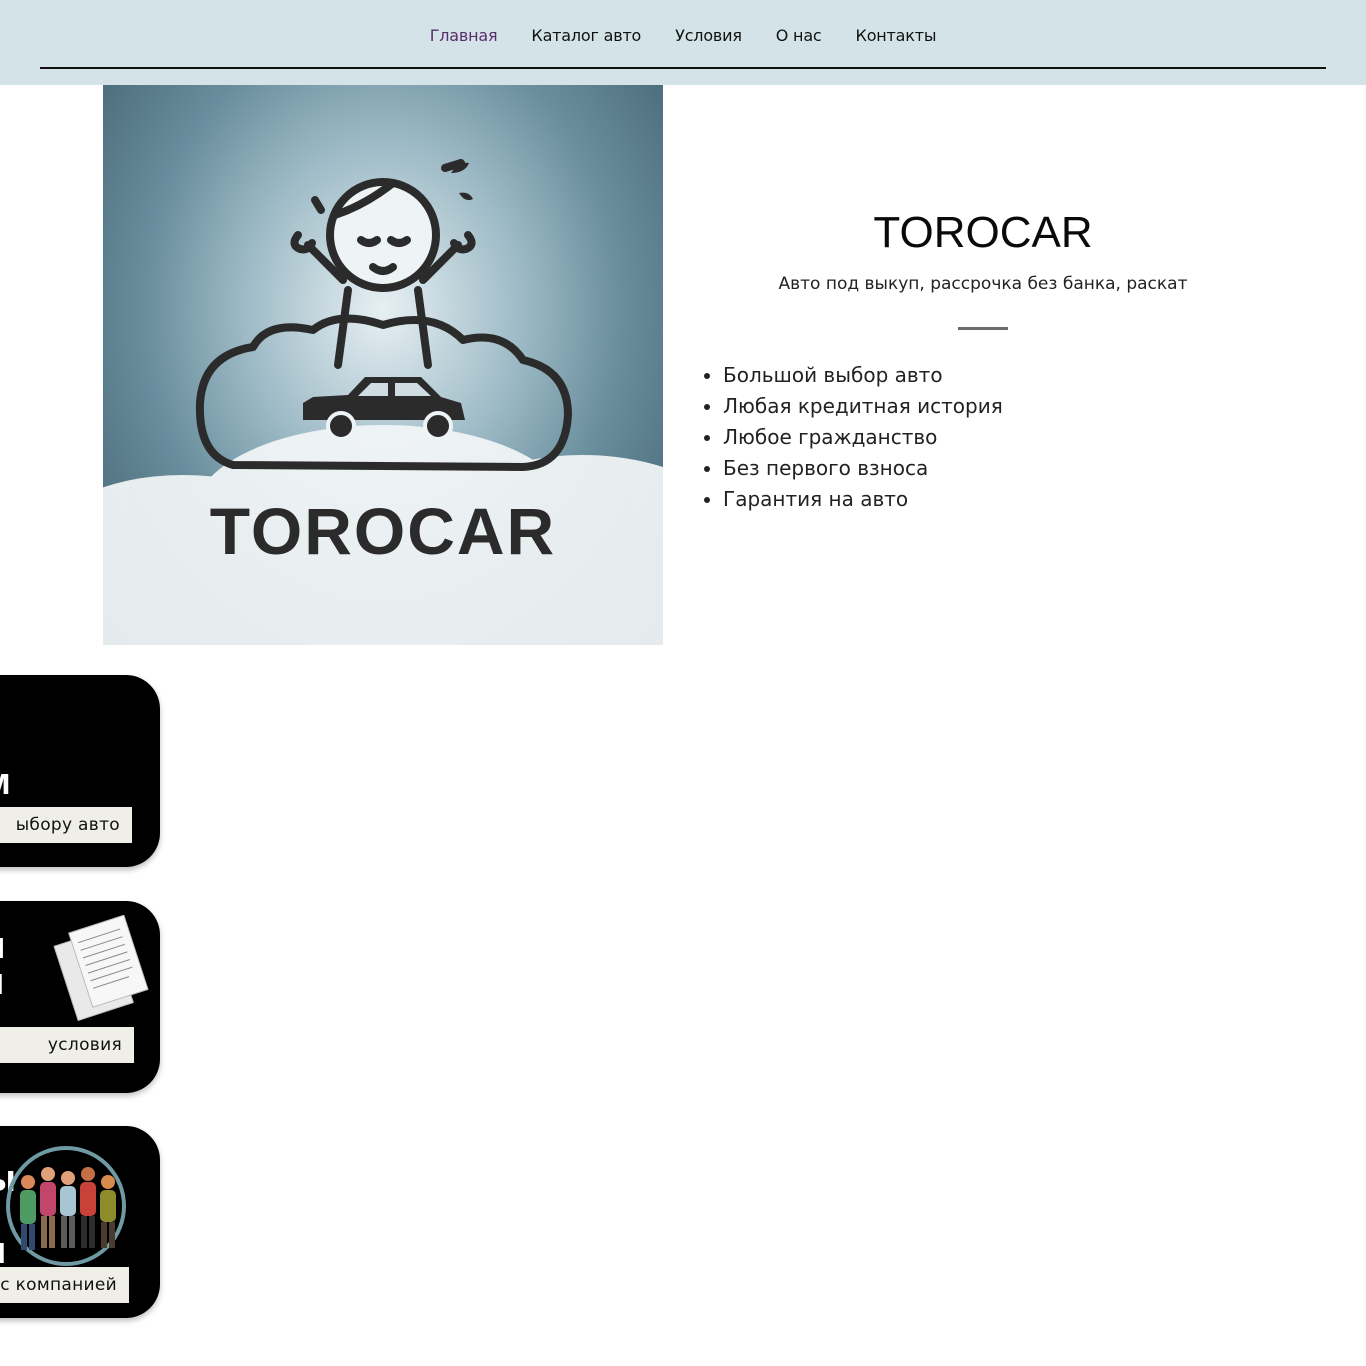 Image resolution: width=1366 pixels, height=1366 pixels. Describe the element at coordinates (863, 375) in the screenshot. I see `list-item: Большой выбор авто` at that location.